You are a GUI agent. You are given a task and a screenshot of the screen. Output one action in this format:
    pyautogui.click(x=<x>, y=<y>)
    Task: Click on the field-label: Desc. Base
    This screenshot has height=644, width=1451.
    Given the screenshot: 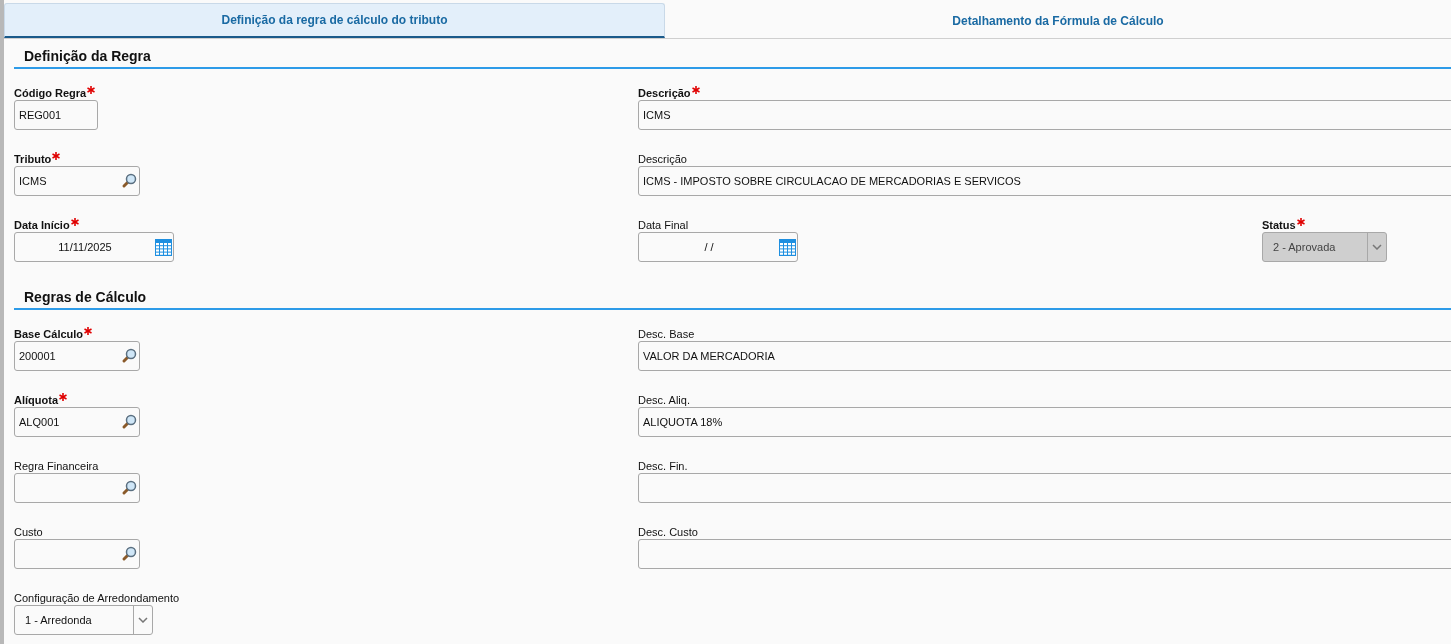 What is the action you would take?
    pyautogui.click(x=666, y=333)
    